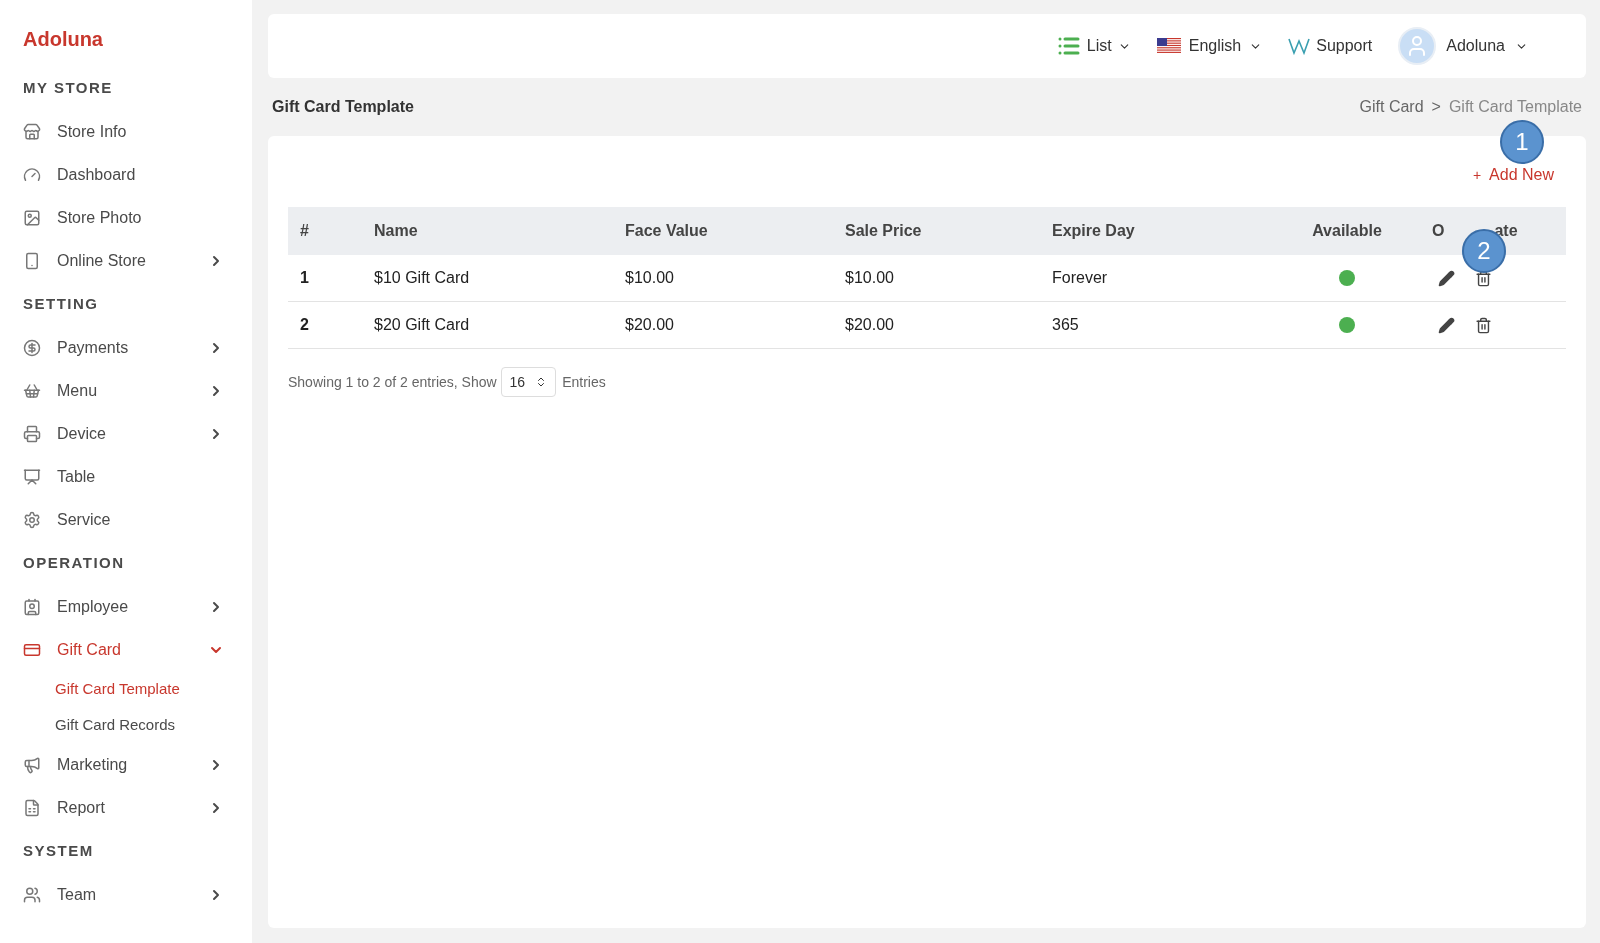 This screenshot has height=943, width=1600. I want to click on sidebar-item: Store Info, so click(126, 131).